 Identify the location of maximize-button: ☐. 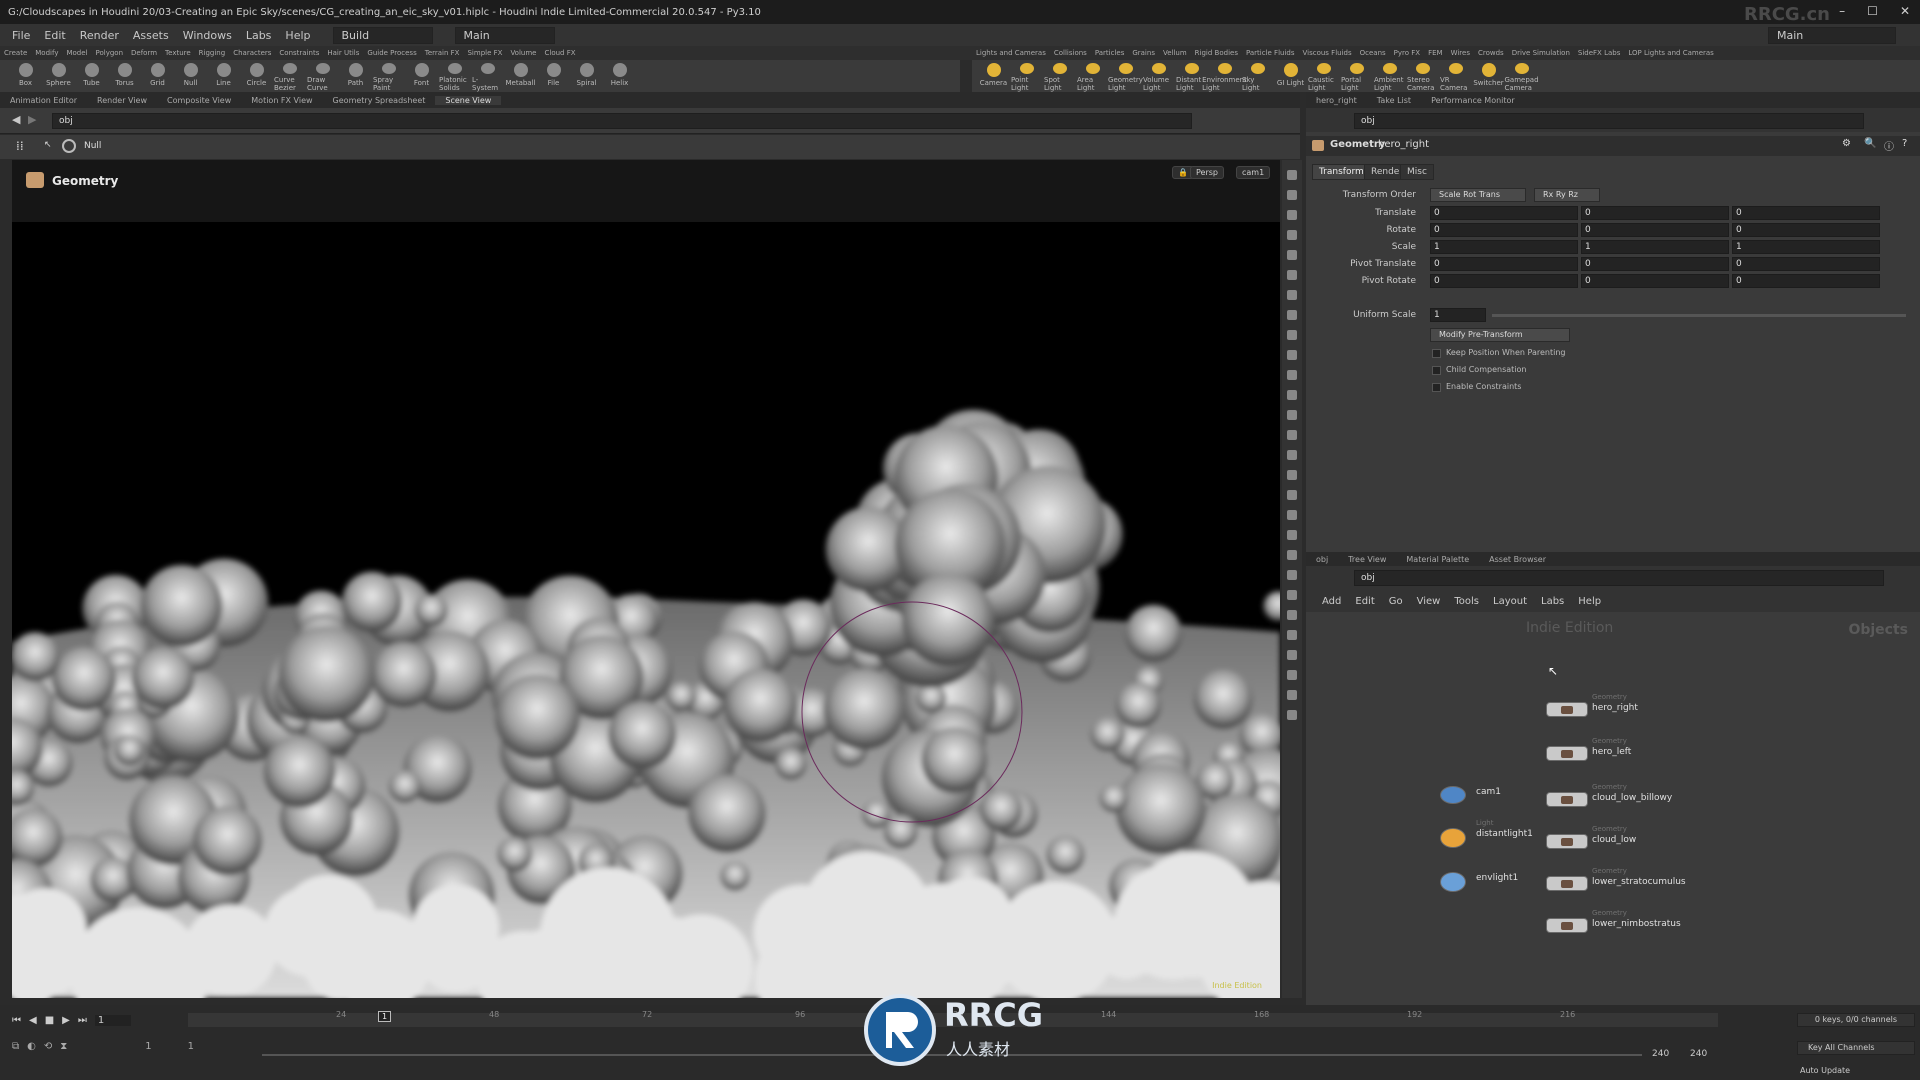
(1872, 11).